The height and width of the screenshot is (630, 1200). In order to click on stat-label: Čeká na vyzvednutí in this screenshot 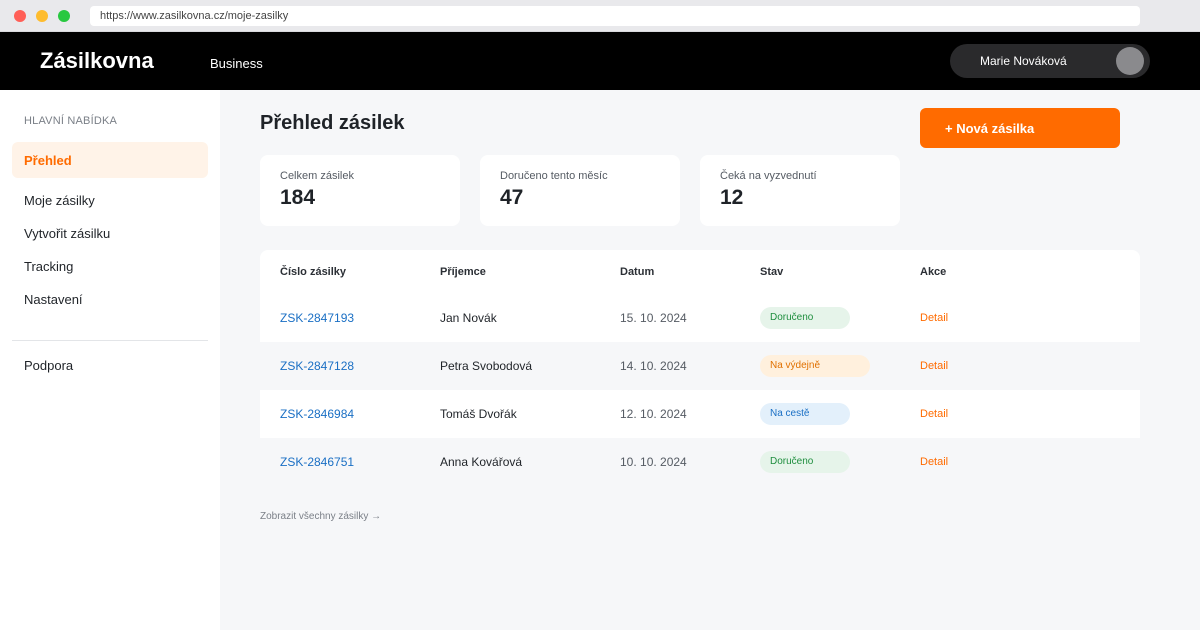, I will do `click(768, 176)`.